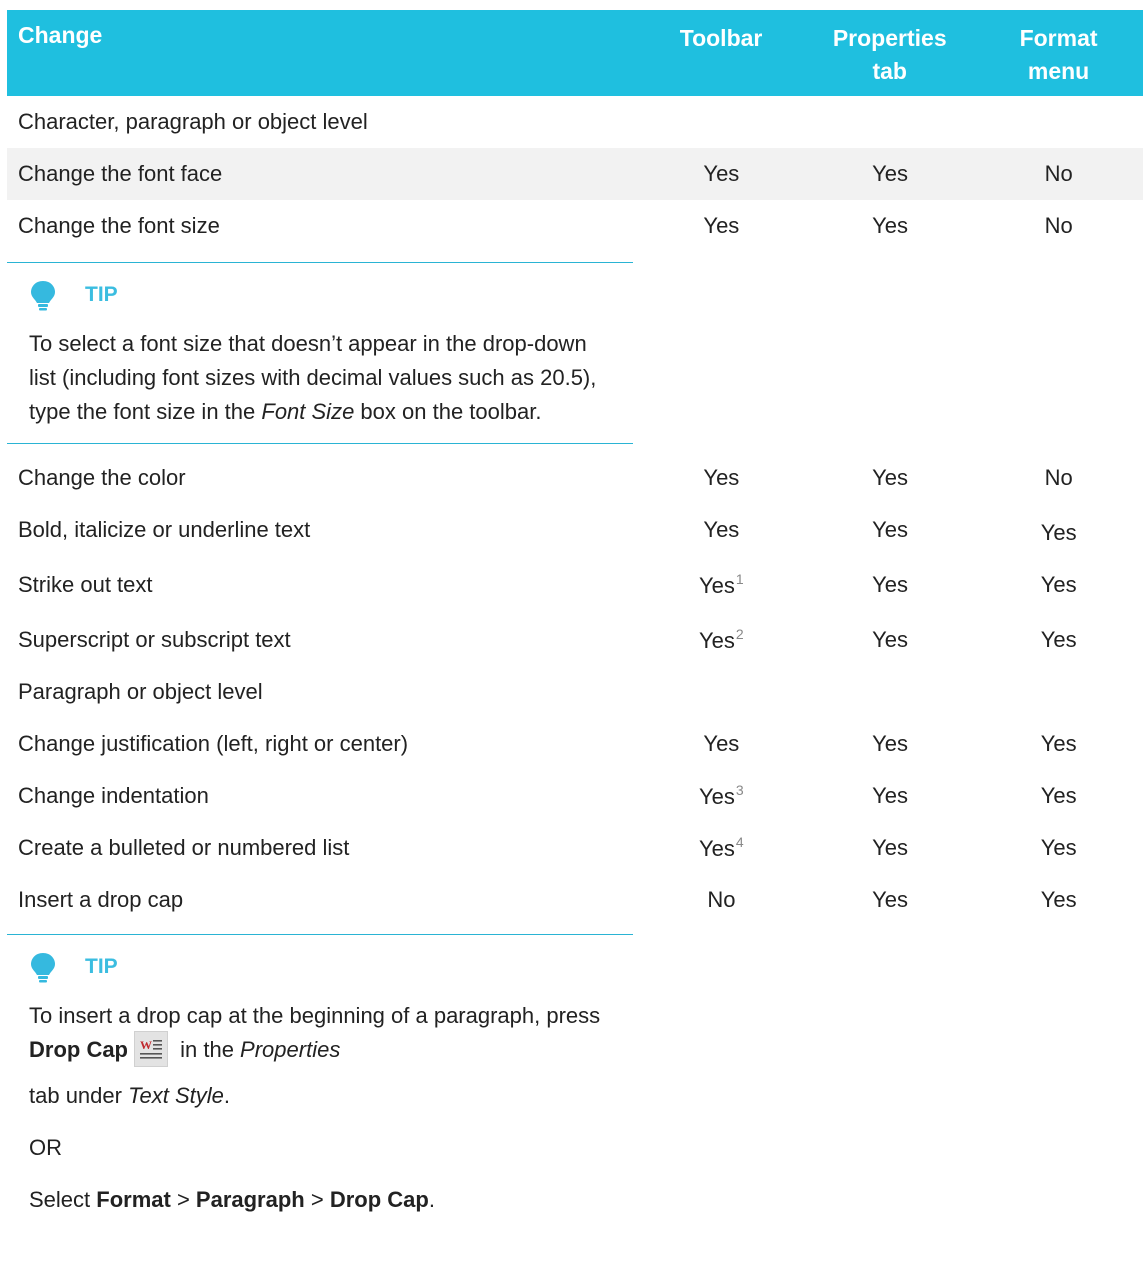 The height and width of the screenshot is (1270, 1143). I want to click on tip-italic: Text Style, so click(176, 1096).